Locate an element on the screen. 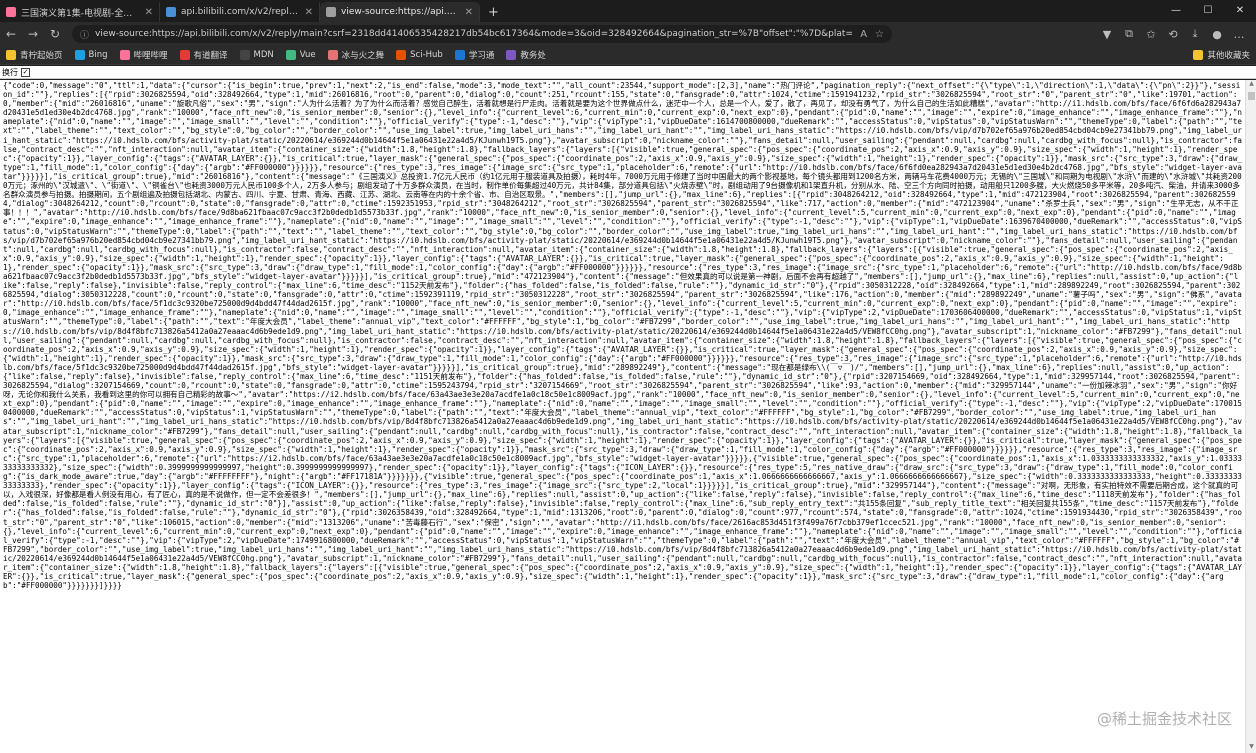 The width and height of the screenshot is (1256, 753). bookmark-label: Vue is located at coordinates (307, 55).